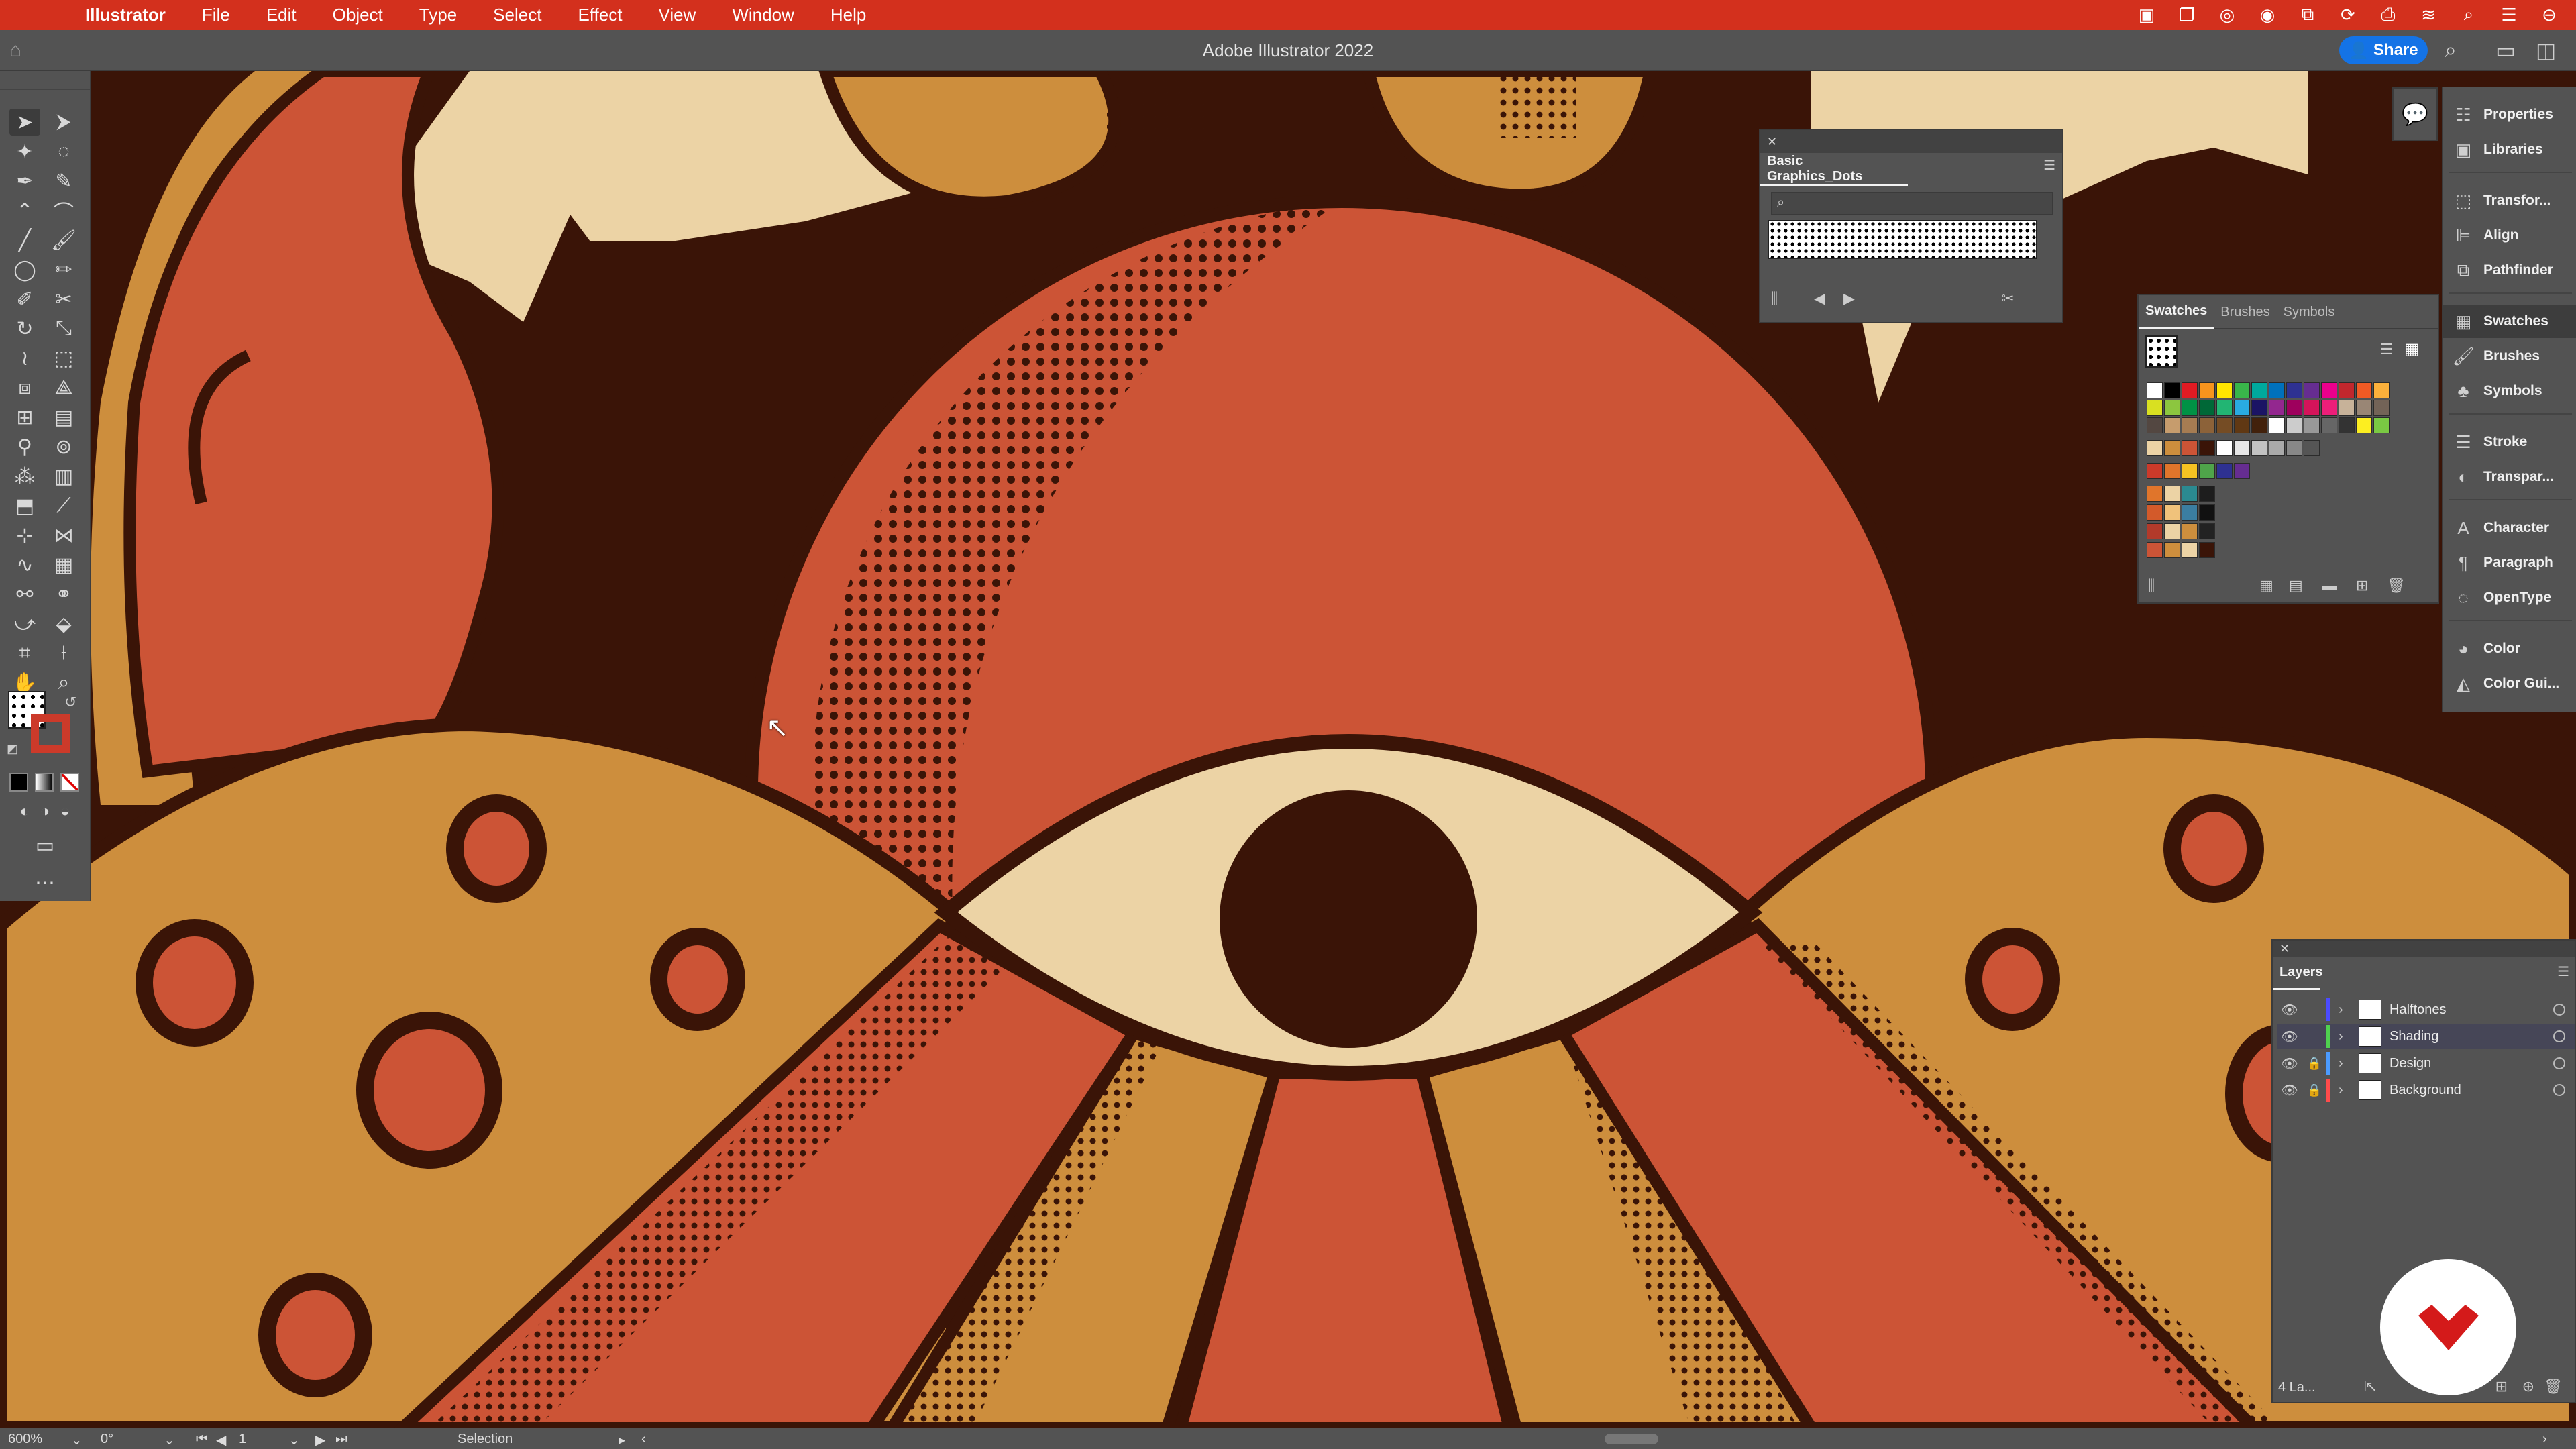 The image size is (2576, 1449). Describe the element at coordinates (2509, 528) in the screenshot. I see `dock-item-character: A Character` at that location.